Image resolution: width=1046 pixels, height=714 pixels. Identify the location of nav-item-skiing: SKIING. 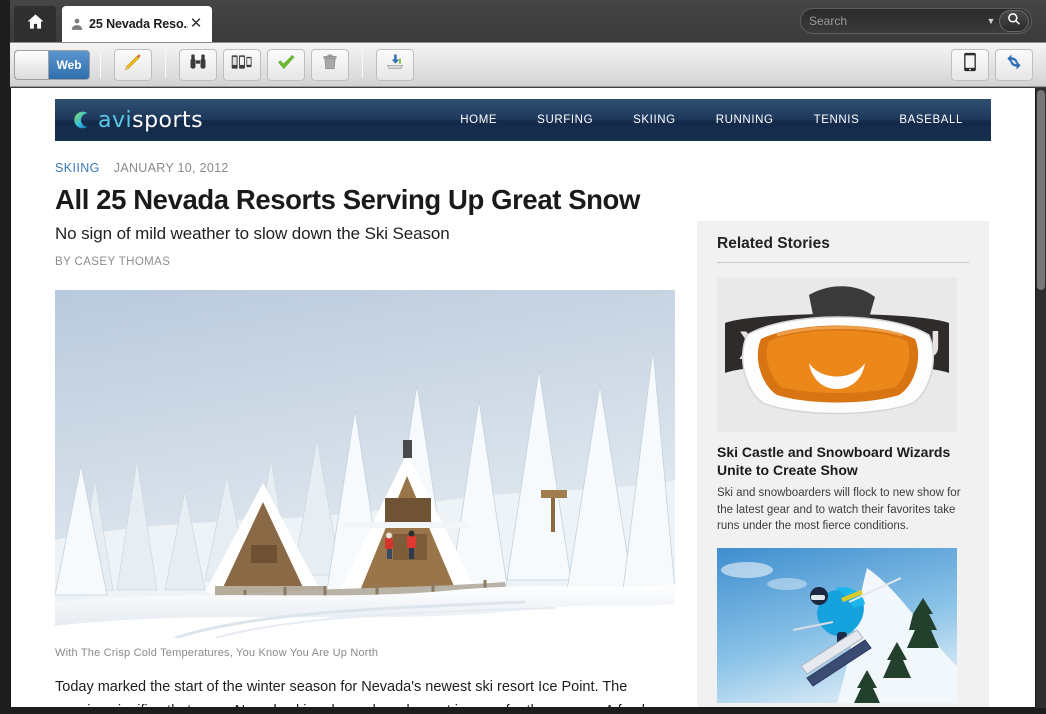
(654, 120).